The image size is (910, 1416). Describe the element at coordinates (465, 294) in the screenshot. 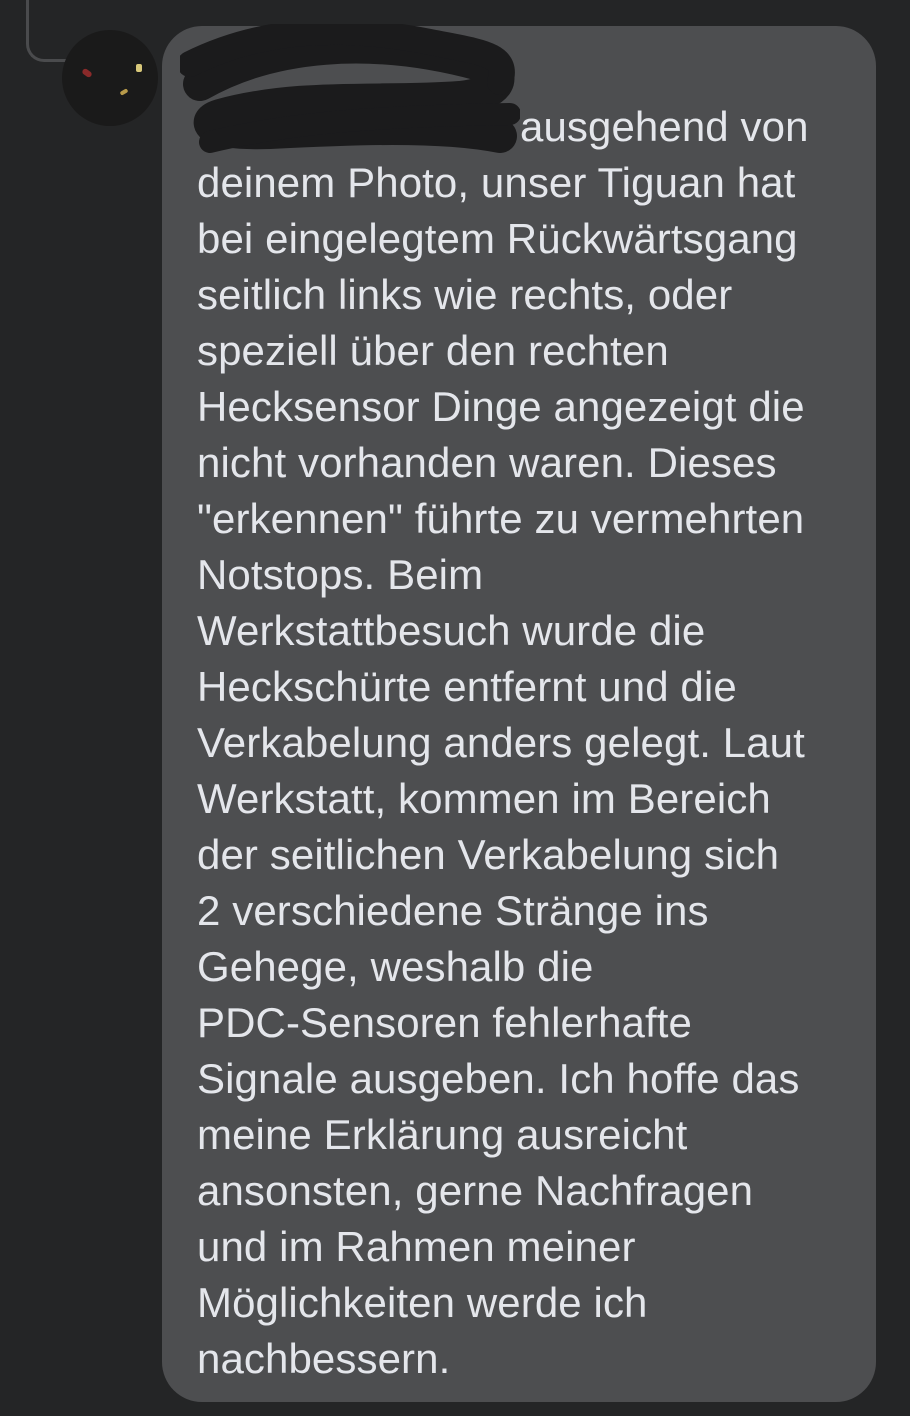

I see `message-line: seitlich links wie rechts, oder` at that location.